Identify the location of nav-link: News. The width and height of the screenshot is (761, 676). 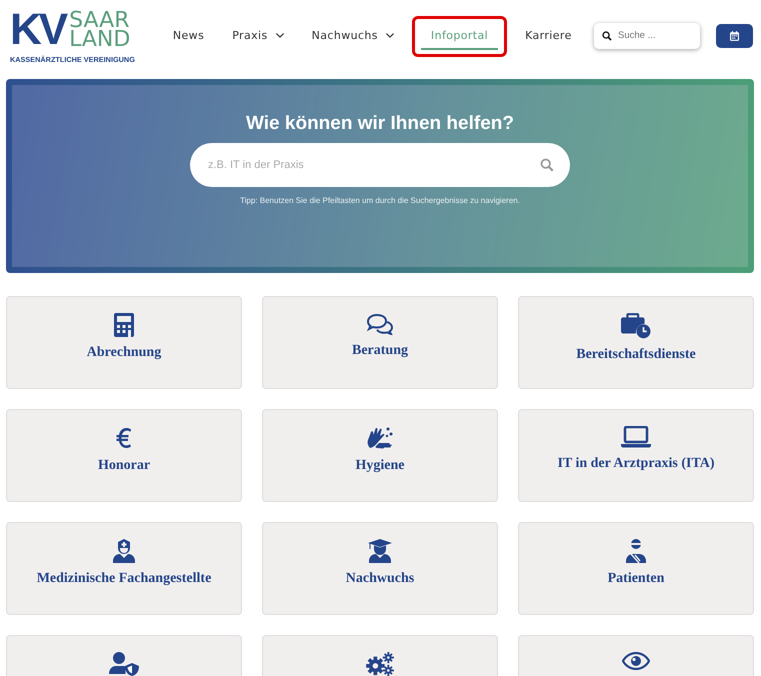
(188, 36).